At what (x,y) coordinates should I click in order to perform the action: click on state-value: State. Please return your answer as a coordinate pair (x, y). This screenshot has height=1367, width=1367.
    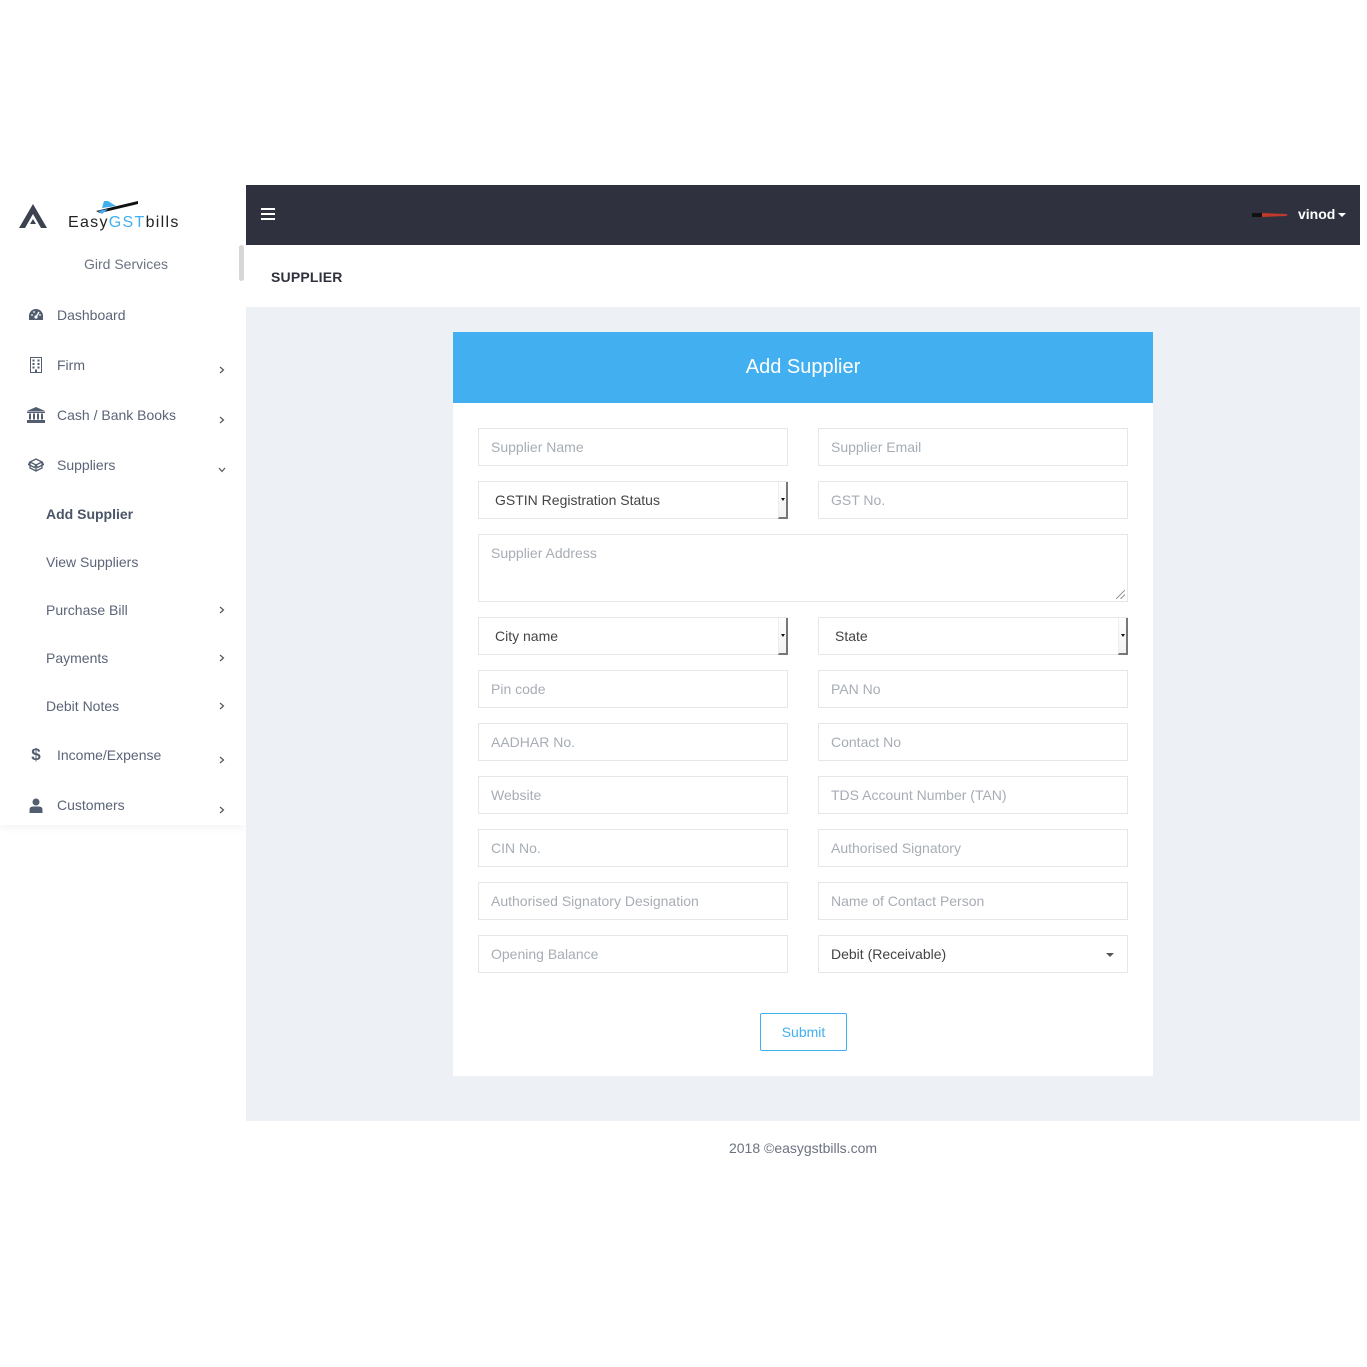
    Looking at the image, I should click on (851, 636).